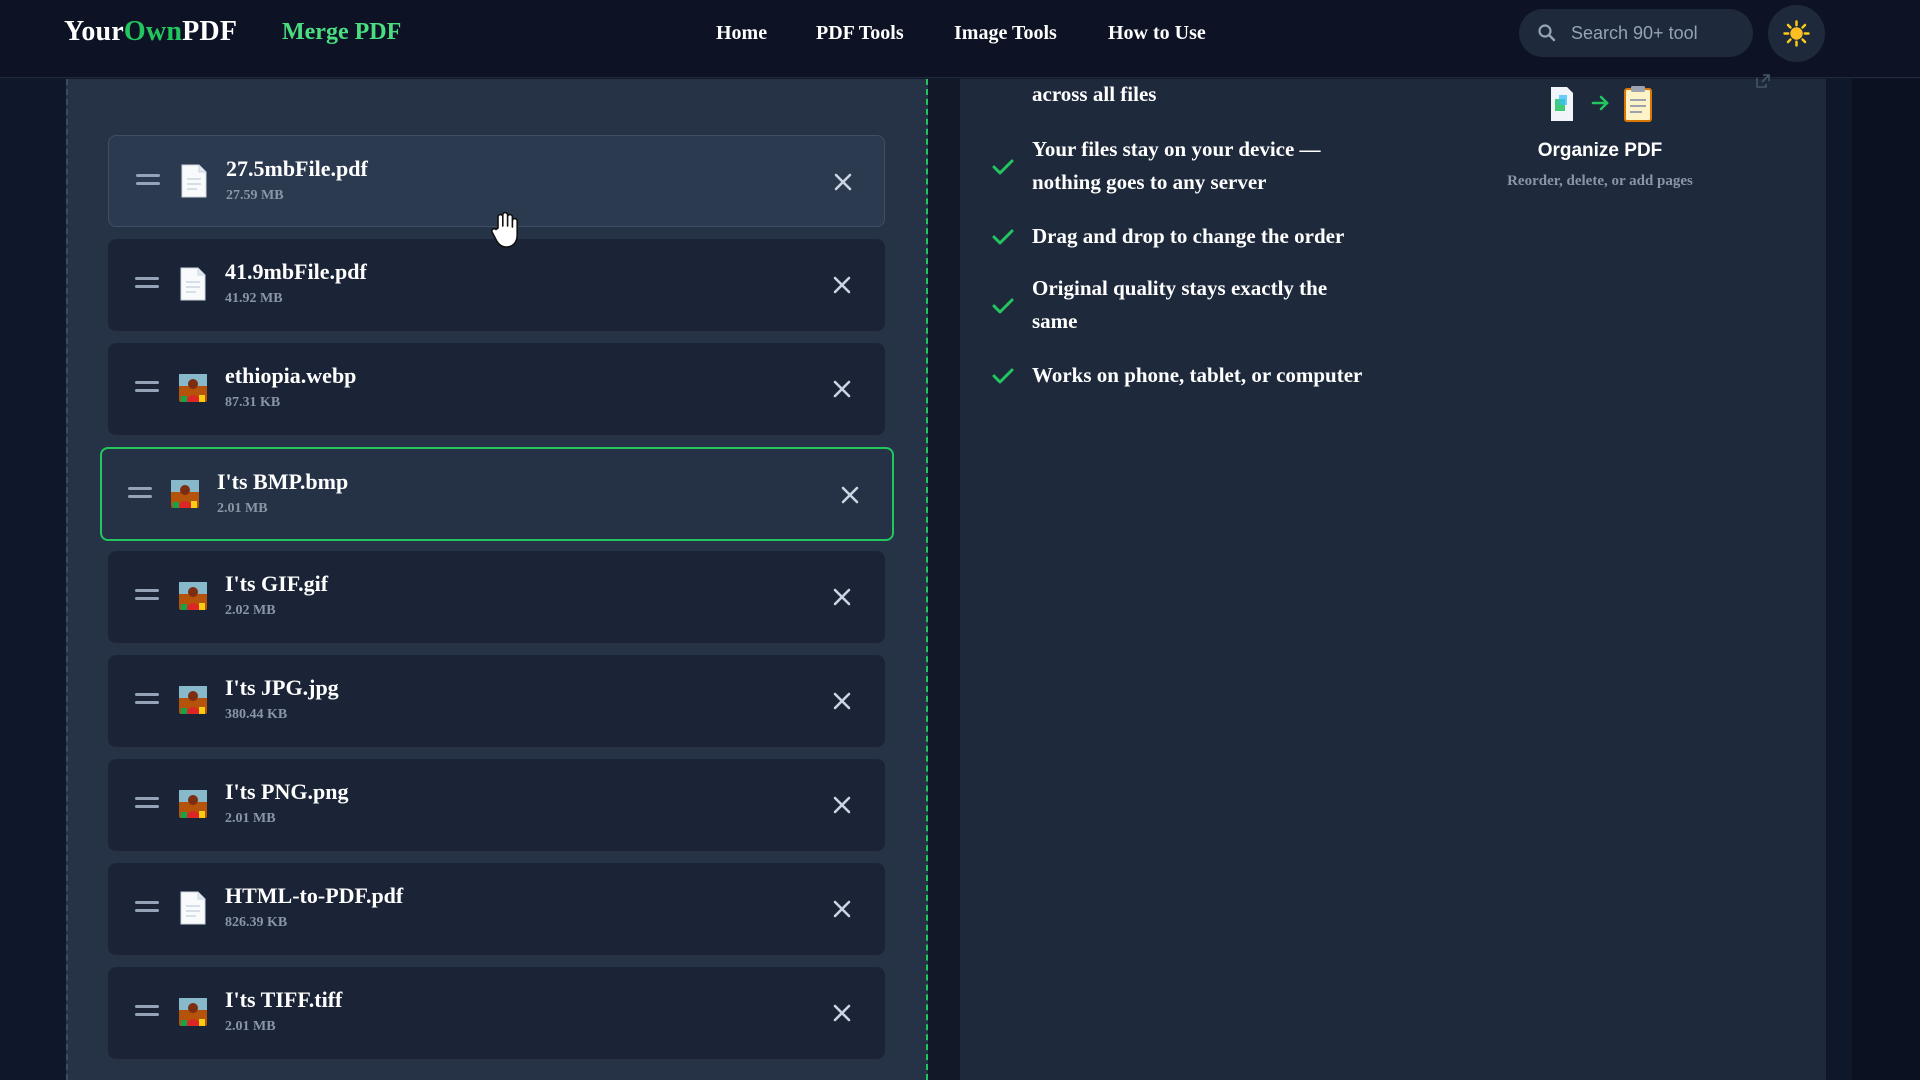  I want to click on nav-image-tools: Image Tools, so click(1005, 33).